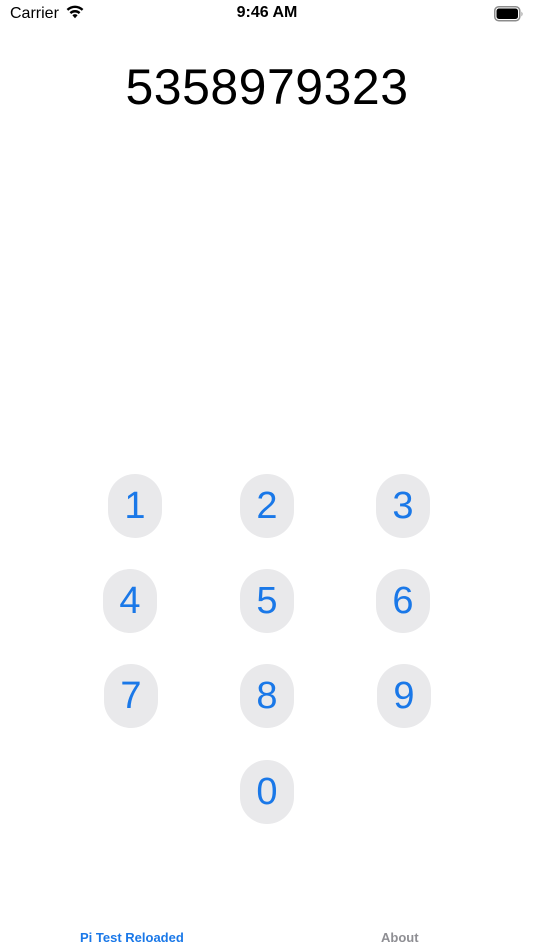  Describe the element at coordinates (267, 506) in the screenshot. I see `key-2-button: 2` at that location.